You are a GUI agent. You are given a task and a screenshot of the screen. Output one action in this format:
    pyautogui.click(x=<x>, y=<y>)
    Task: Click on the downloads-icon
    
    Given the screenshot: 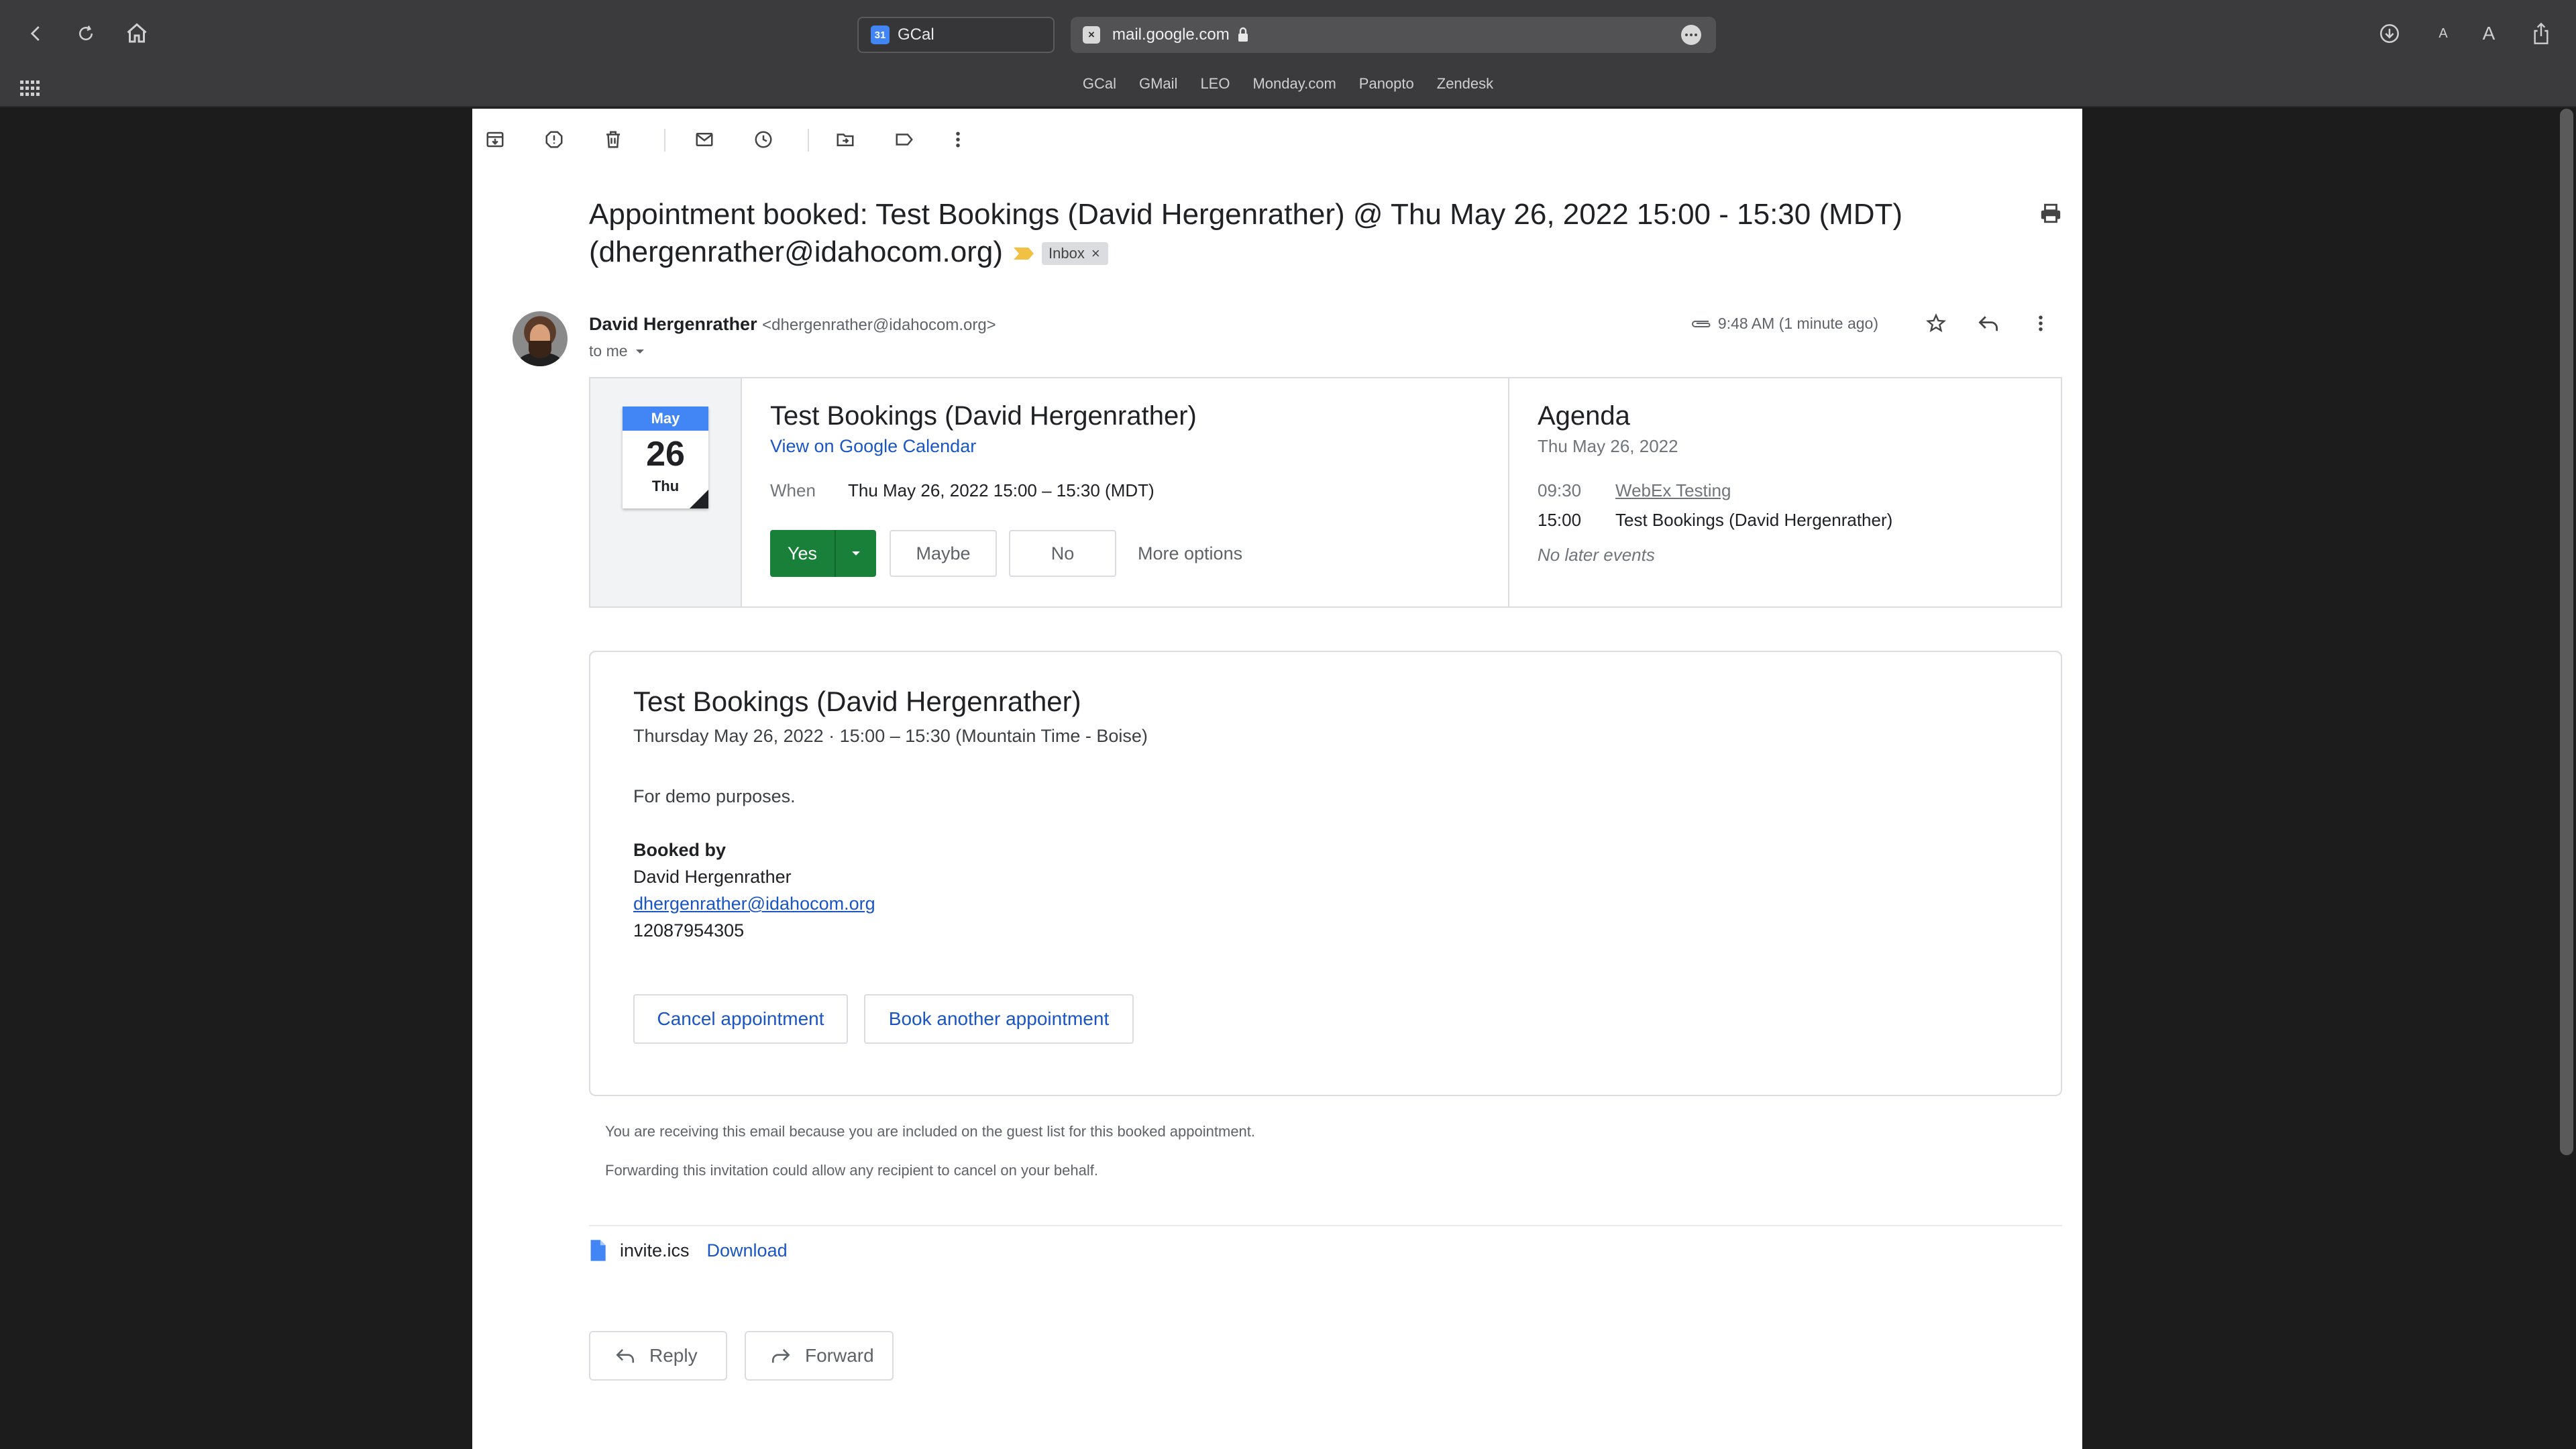 What is the action you would take?
    pyautogui.click(x=2389, y=33)
    